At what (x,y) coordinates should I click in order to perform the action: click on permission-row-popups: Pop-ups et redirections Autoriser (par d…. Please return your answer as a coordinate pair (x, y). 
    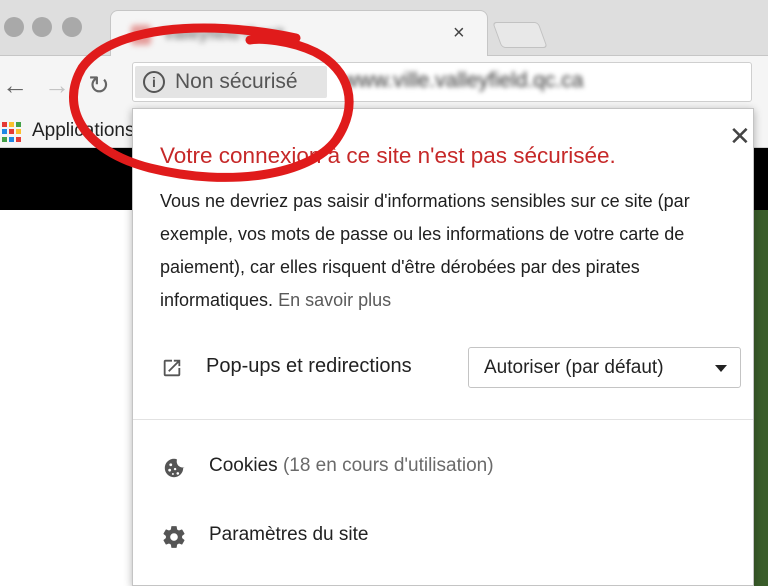
    Looking at the image, I should click on (443, 368).